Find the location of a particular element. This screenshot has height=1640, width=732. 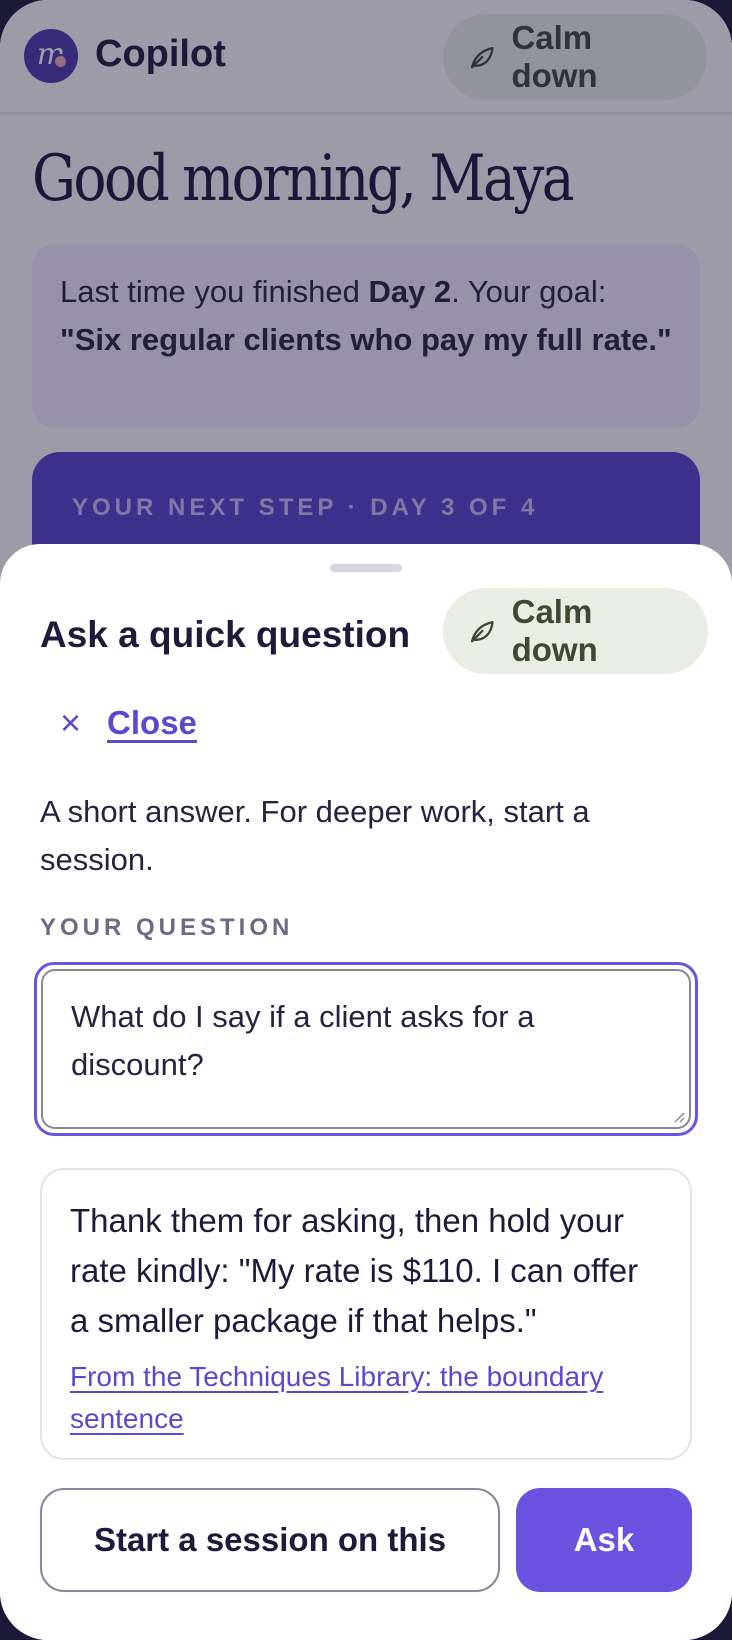

close-icon: × is located at coordinates (71, 722).